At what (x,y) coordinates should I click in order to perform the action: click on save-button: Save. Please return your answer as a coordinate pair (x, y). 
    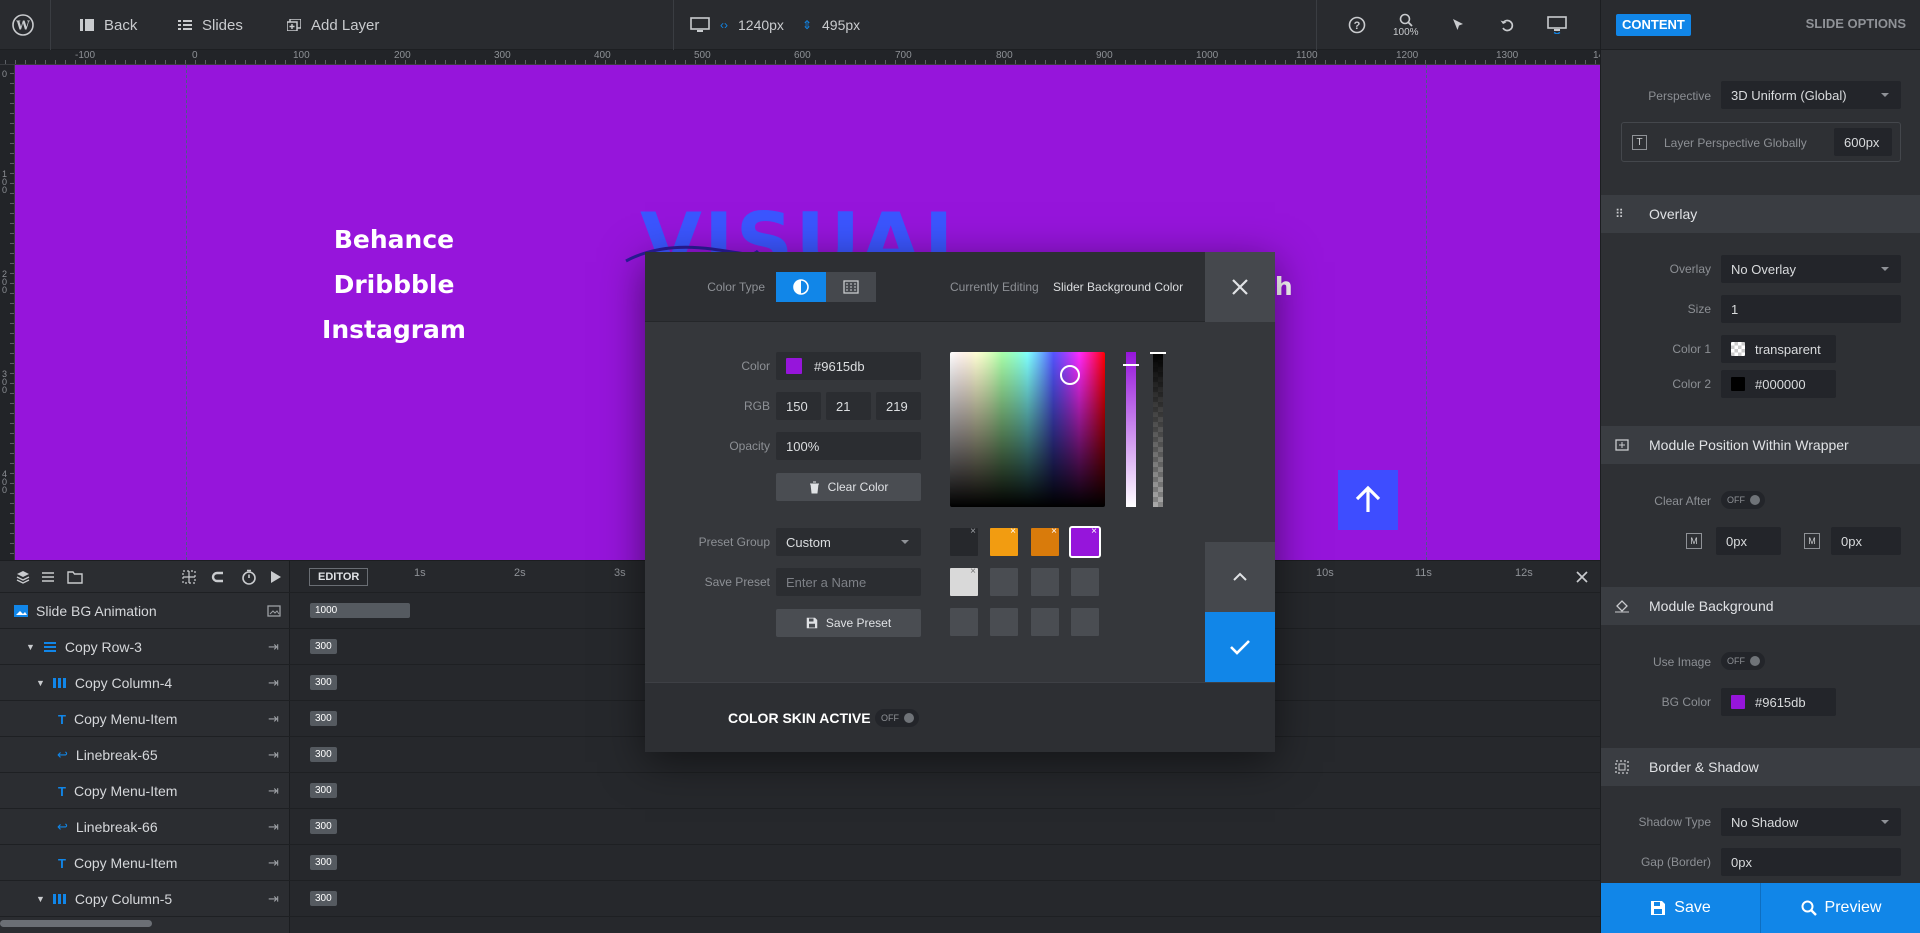
    Looking at the image, I should click on (1681, 908).